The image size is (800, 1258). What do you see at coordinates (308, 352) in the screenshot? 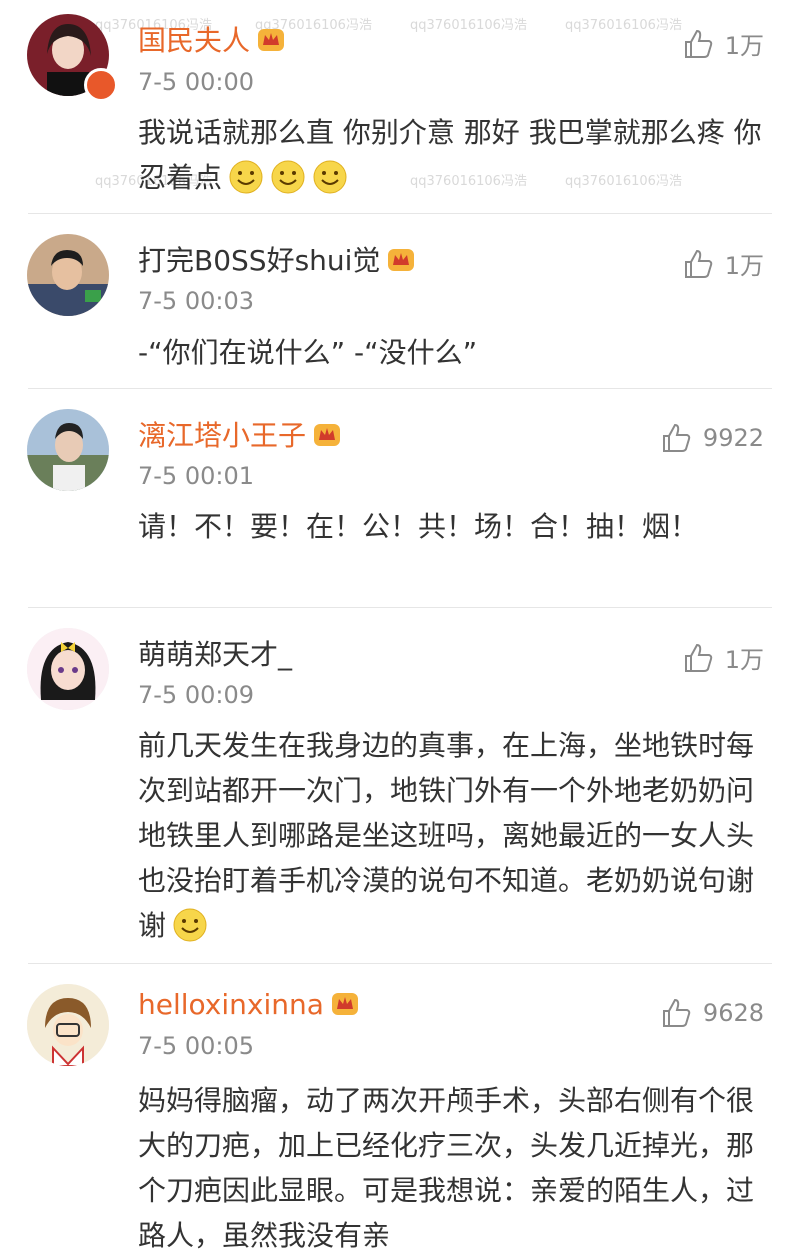
I see `comment-text-content: -“你们在说什么” -“没什么”` at bounding box center [308, 352].